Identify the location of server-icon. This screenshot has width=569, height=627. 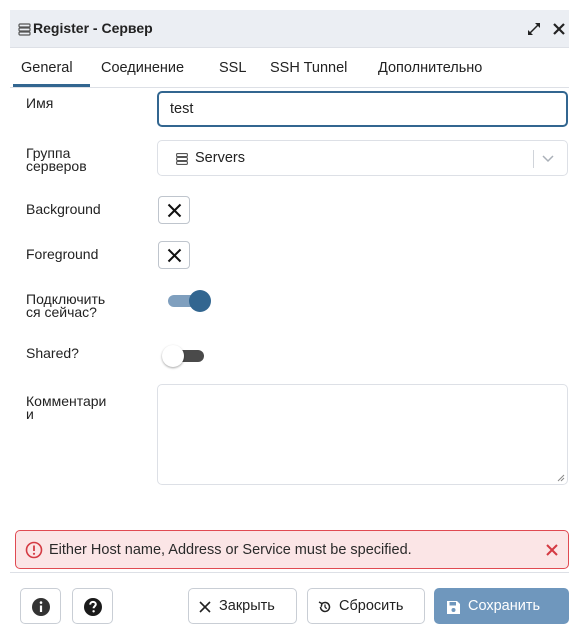
(24, 29).